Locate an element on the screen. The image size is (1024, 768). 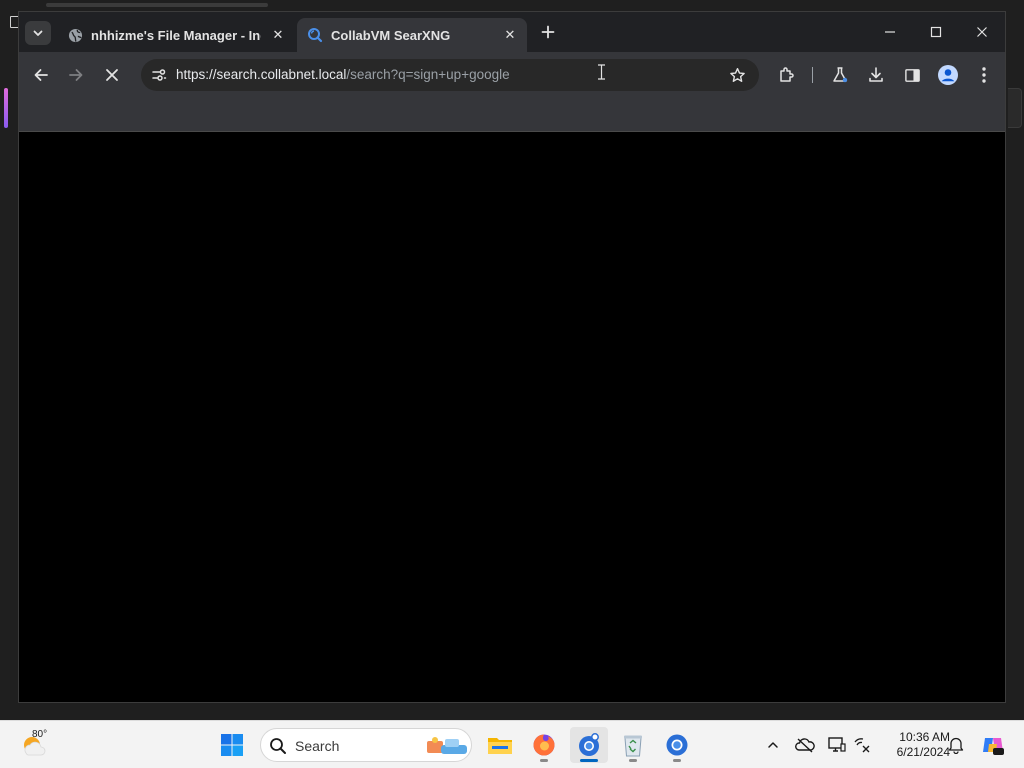
taskbar-chrome is located at coordinates (677, 745).